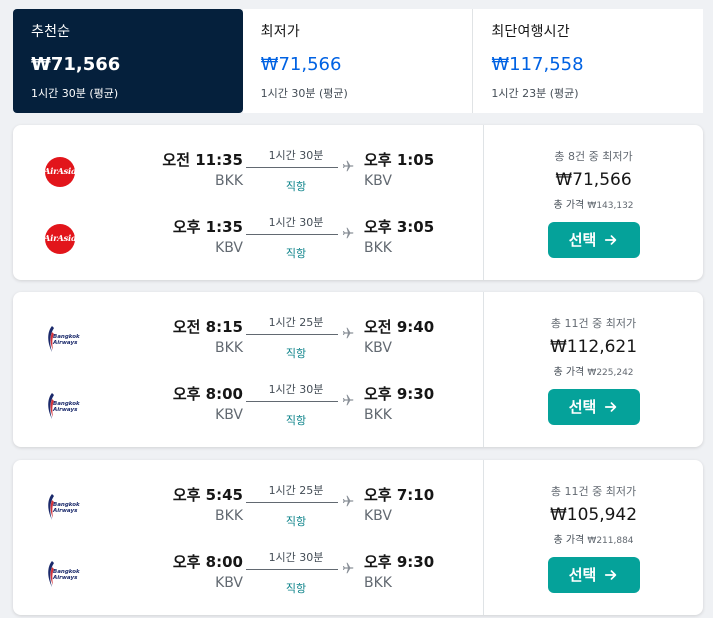 The image size is (713, 618). I want to click on tab-price: ₩71,566, so click(301, 64).